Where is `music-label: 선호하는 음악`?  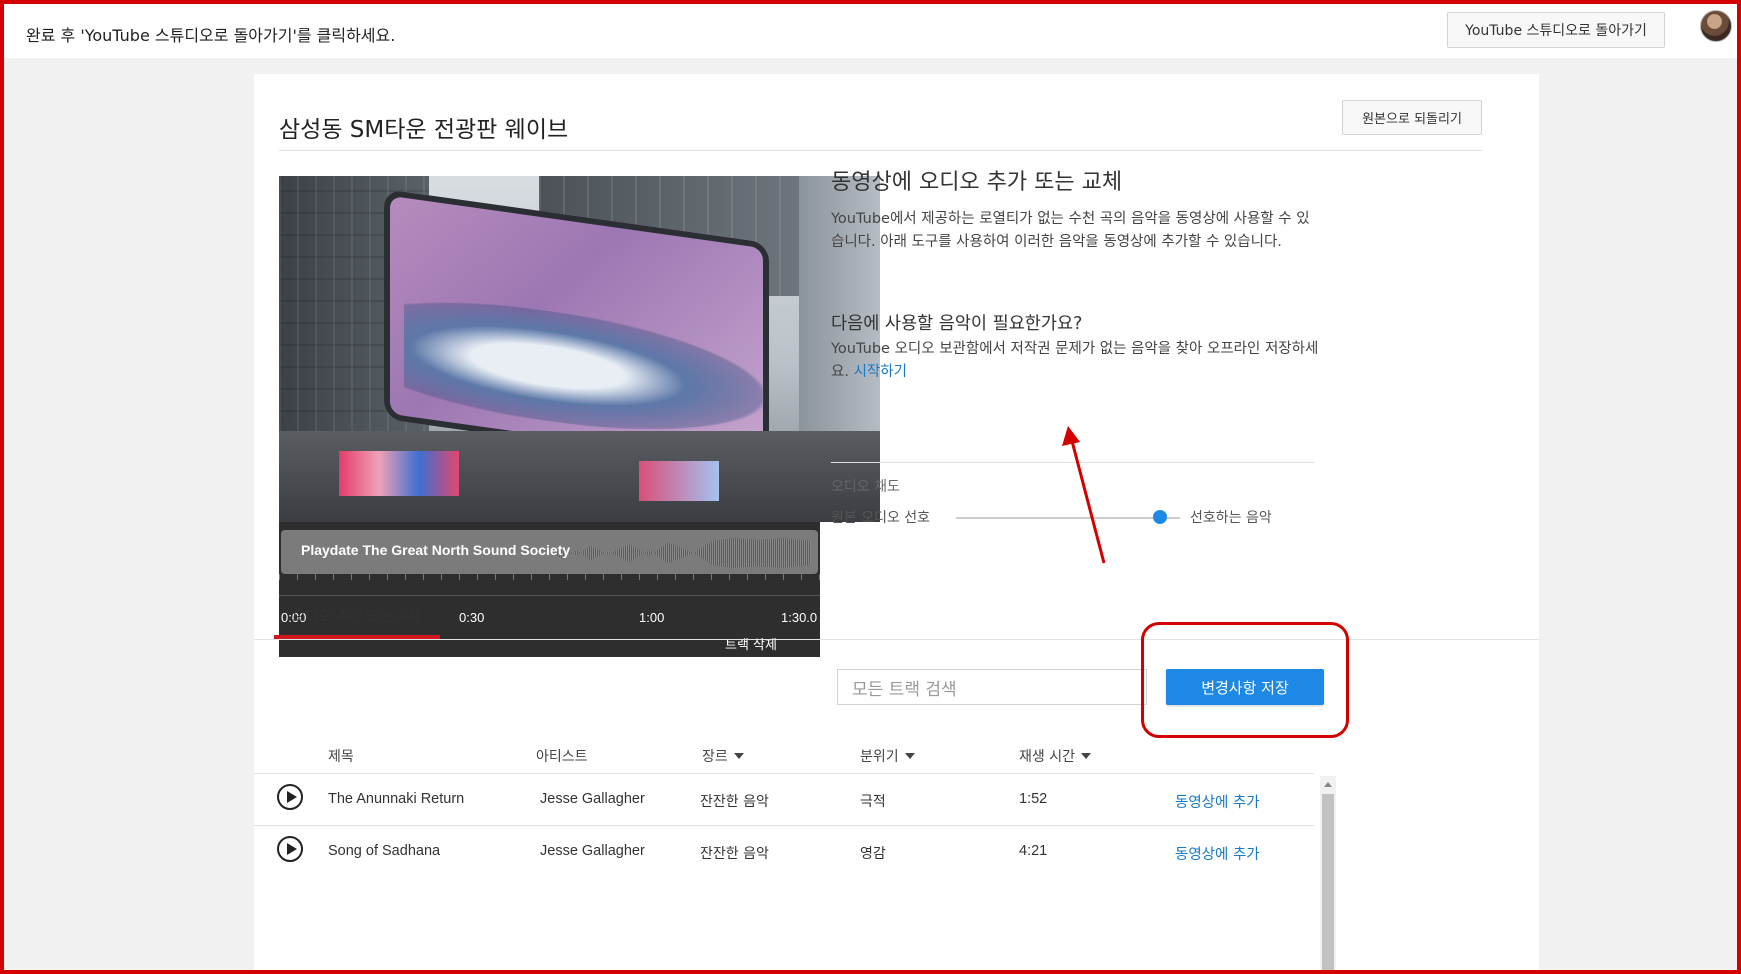 music-label: 선호하는 음악 is located at coordinates (1231, 518).